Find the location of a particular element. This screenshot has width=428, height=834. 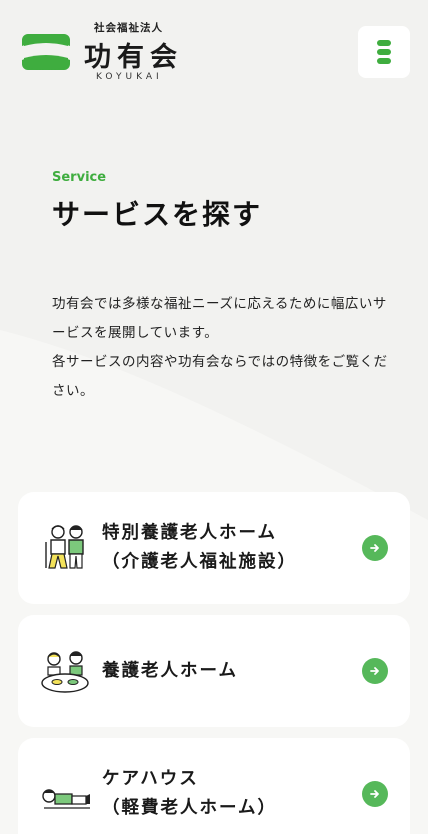

service-label-line: 養護老人ホーム is located at coordinates (170, 671).